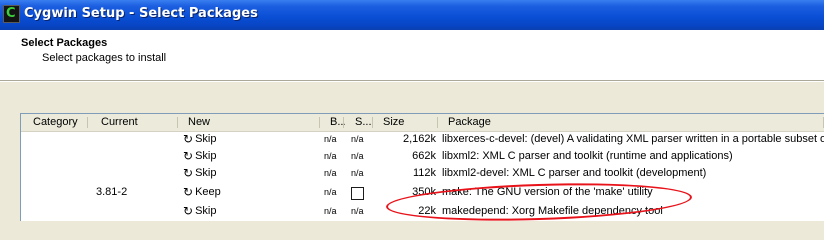 The height and width of the screenshot is (240, 824). Describe the element at coordinates (55, 123) in the screenshot. I see `column-header-category: Category` at that location.